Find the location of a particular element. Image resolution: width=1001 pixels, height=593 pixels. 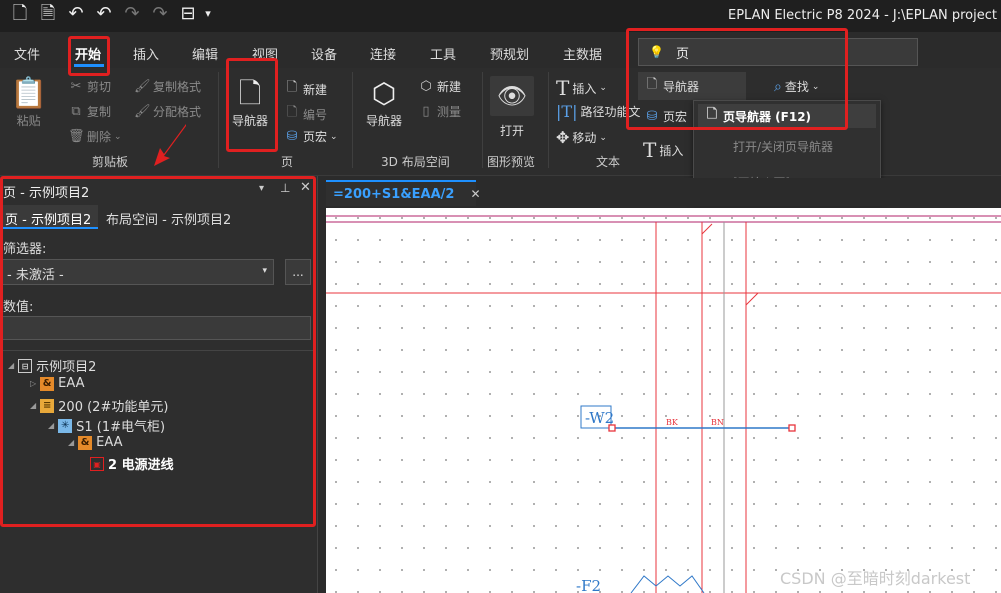

scissors-icon: ✂ is located at coordinates (76, 86).